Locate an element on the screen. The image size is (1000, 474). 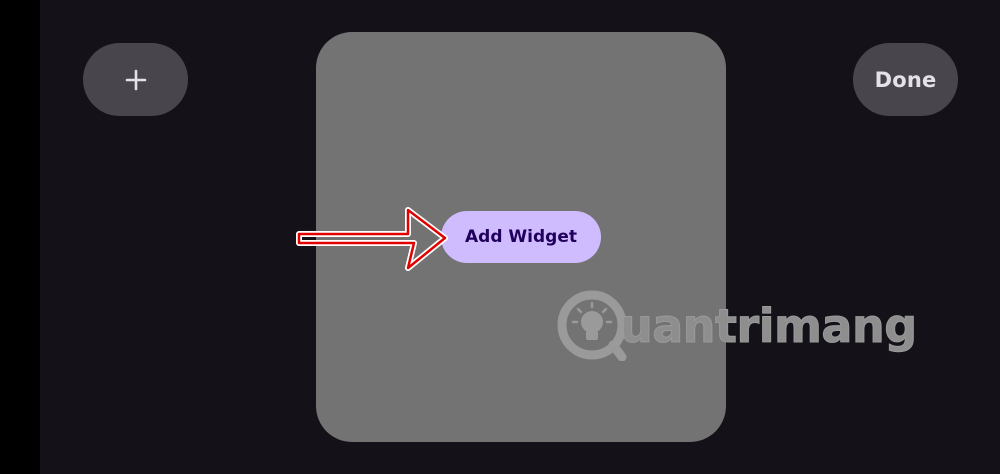
watermark-text: uantrimang is located at coordinates (769, 326).